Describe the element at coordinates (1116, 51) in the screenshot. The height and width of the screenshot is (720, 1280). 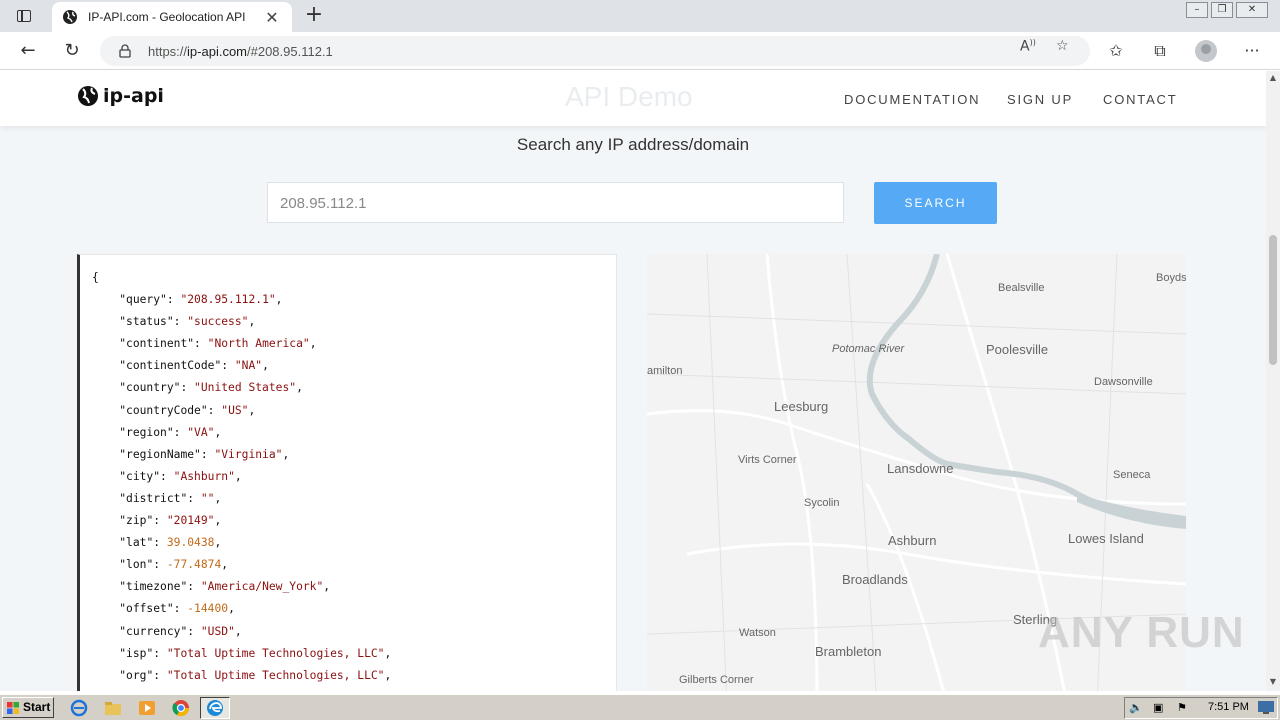
I see `favorites-icon: ✩` at that location.